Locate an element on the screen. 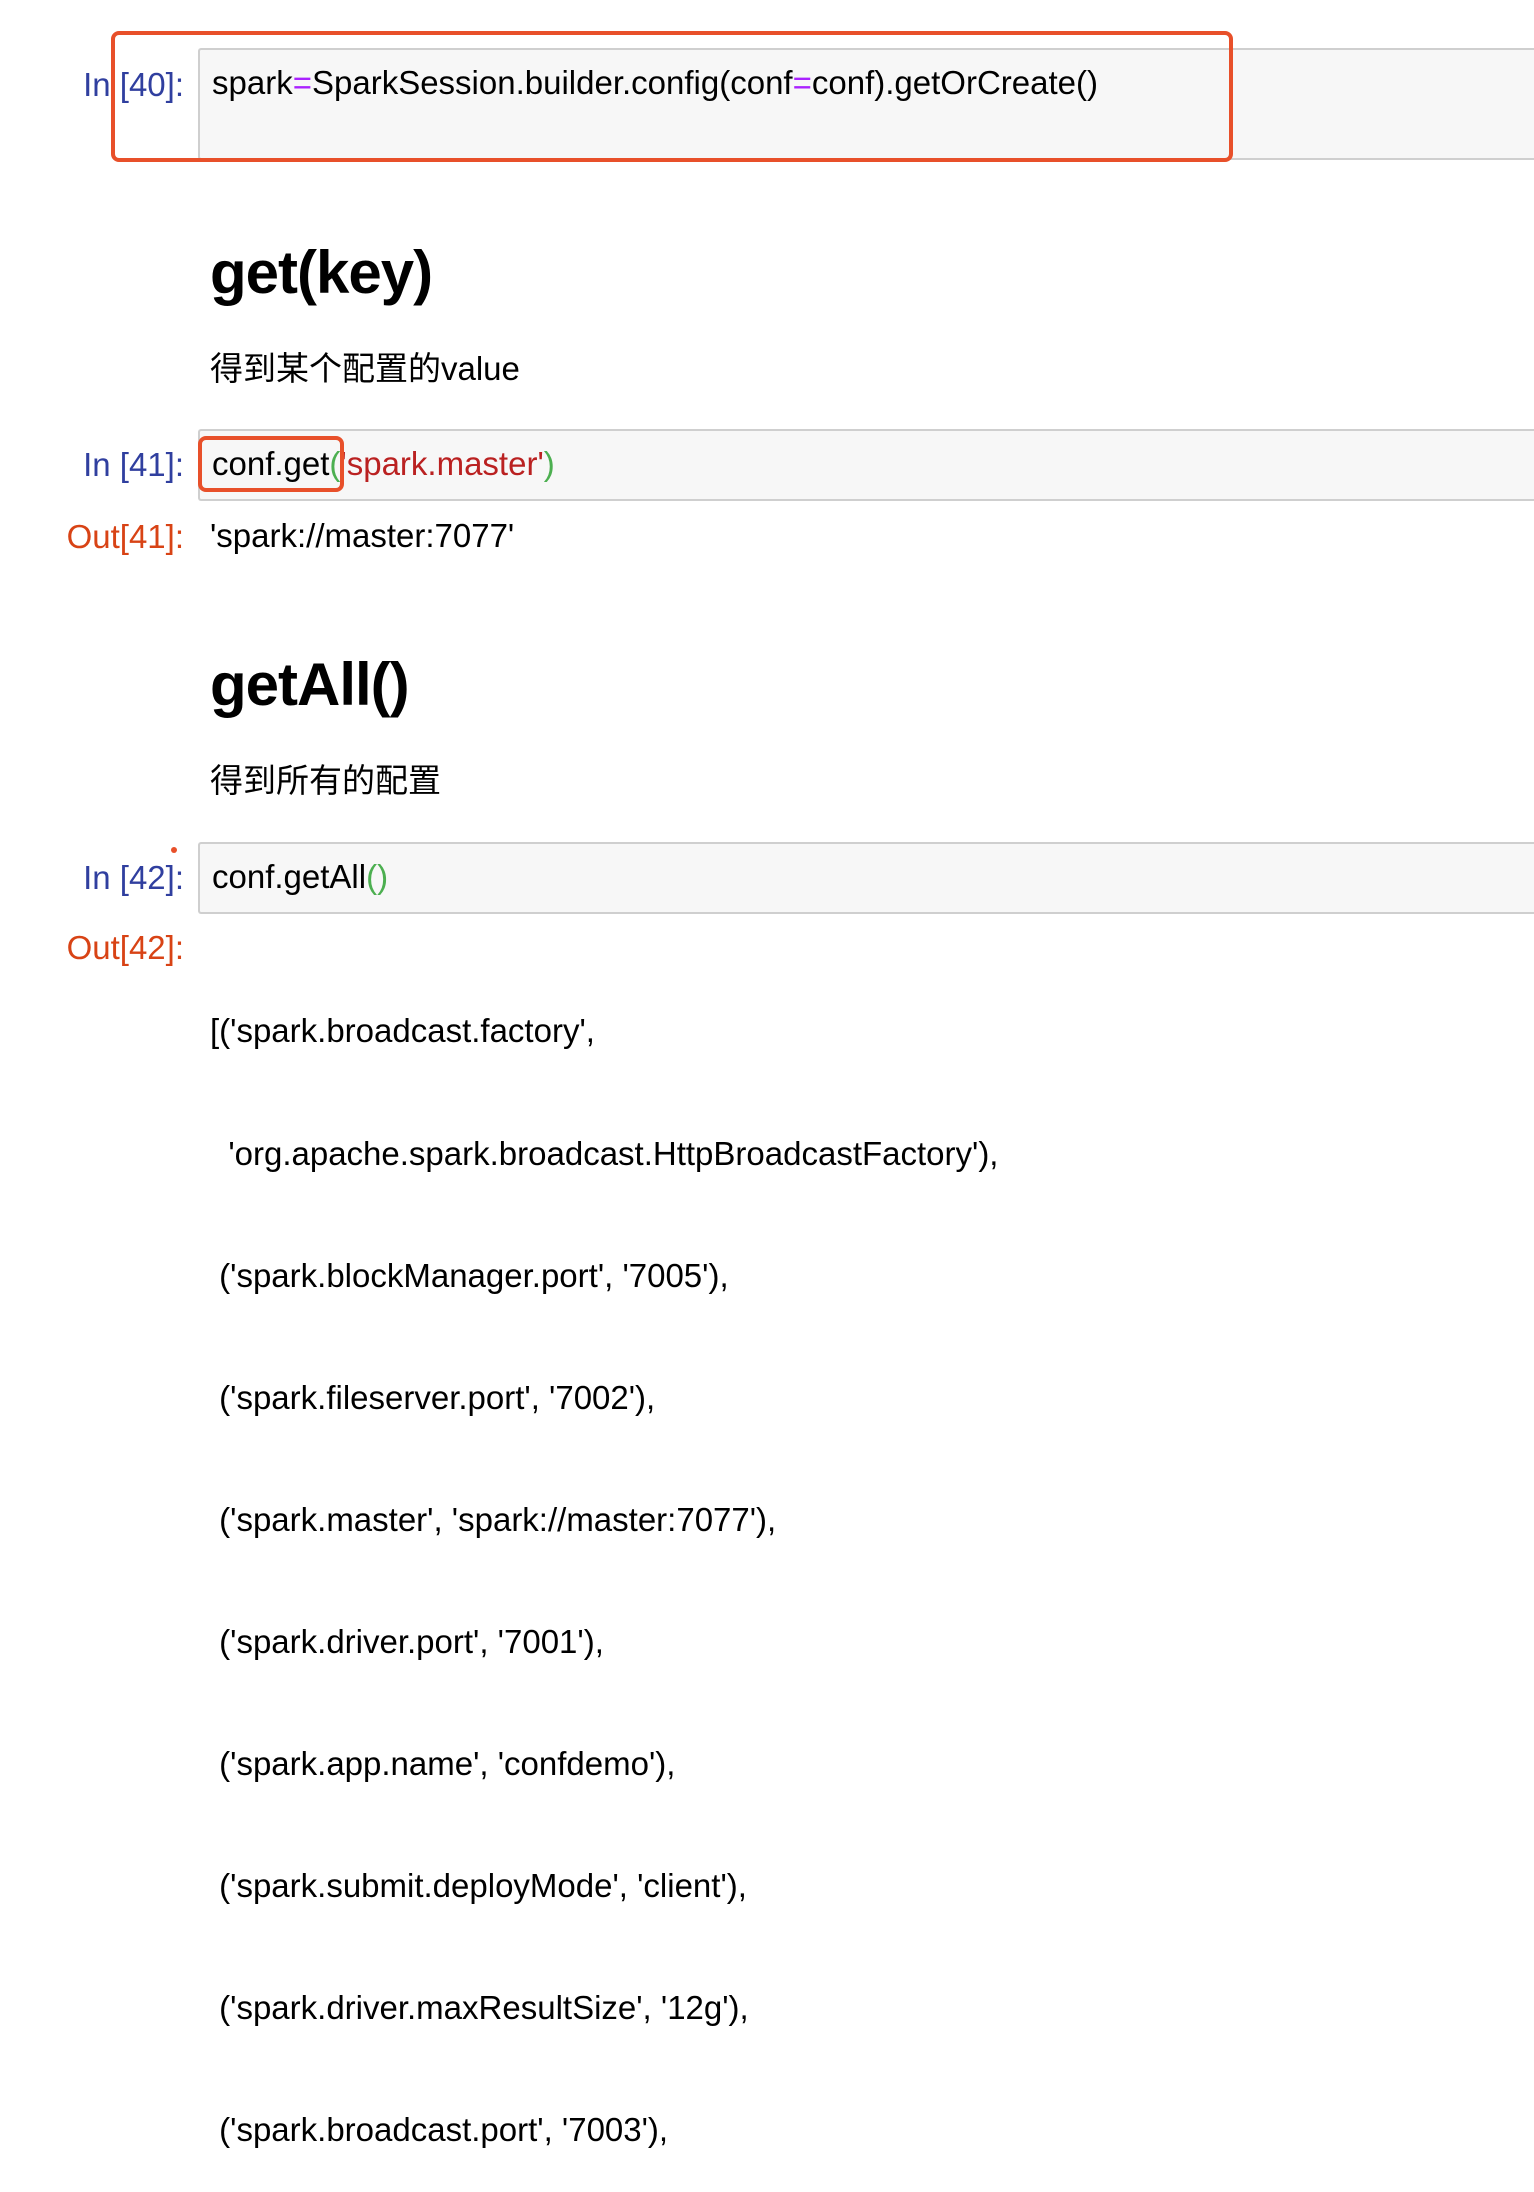 The width and height of the screenshot is (1534, 2192). output-text-41: 'spark://master:7077' is located at coordinates (362, 535).